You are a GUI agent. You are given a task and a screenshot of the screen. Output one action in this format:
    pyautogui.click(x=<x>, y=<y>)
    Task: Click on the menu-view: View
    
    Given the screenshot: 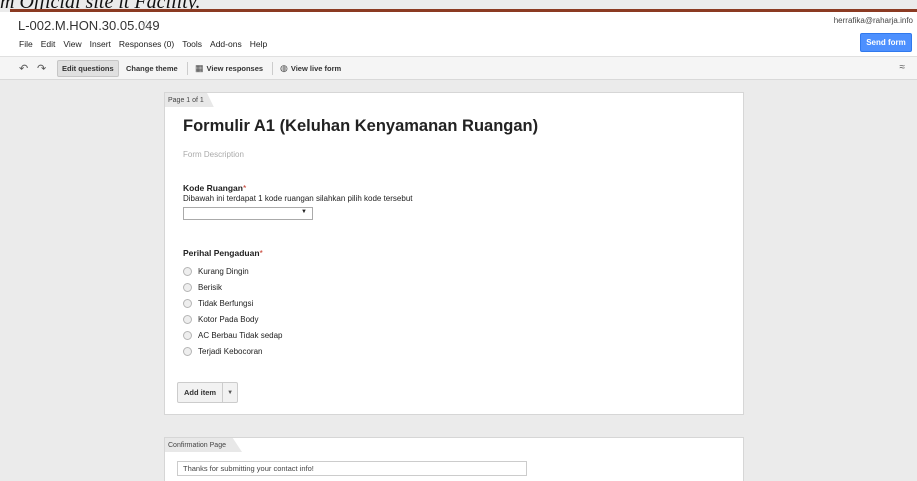 What is the action you would take?
    pyautogui.click(x=72, y=44)
    